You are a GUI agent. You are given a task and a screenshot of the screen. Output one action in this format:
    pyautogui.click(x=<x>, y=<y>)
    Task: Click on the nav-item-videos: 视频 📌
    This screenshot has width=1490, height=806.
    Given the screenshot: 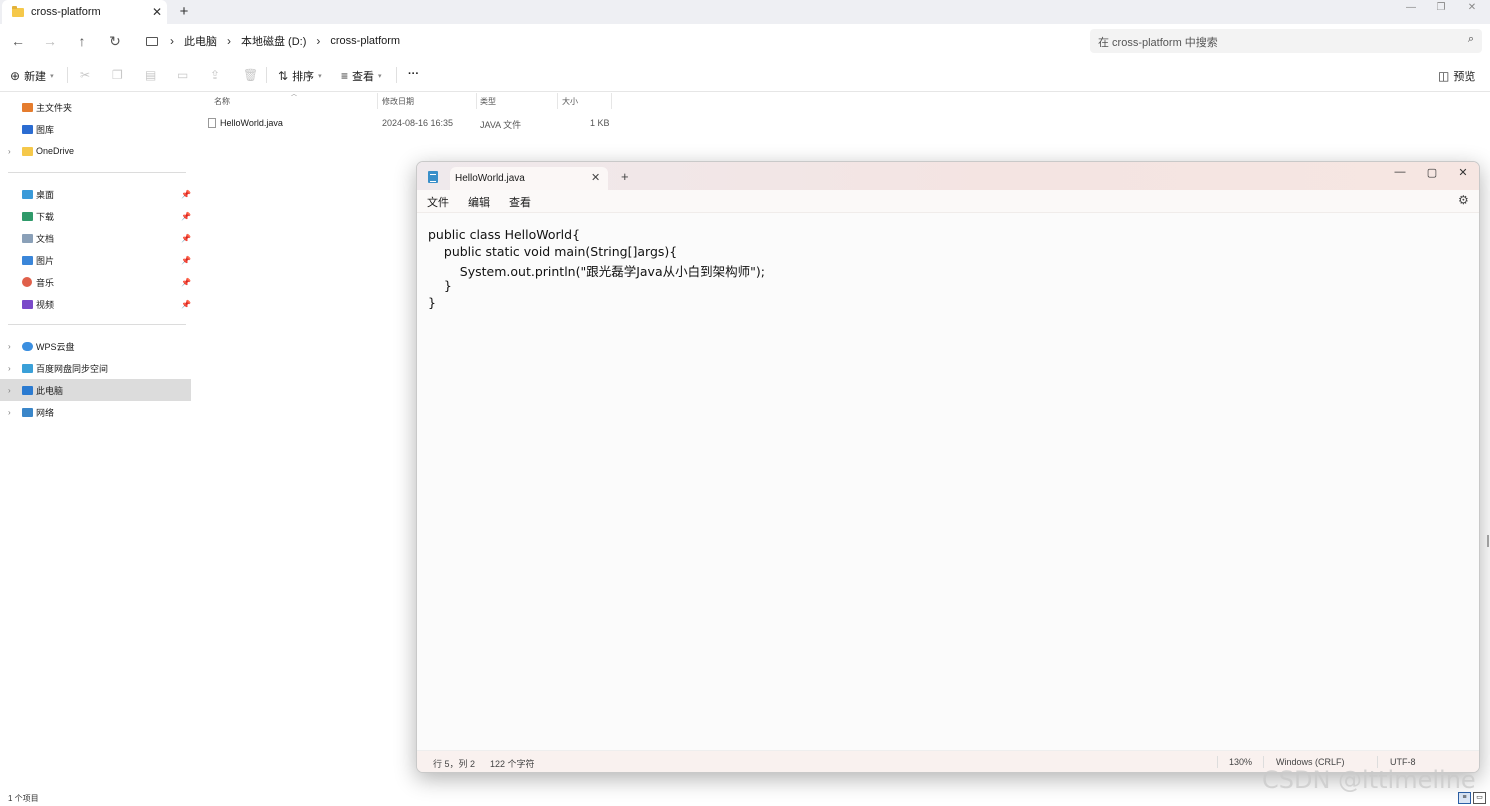 What is the action you would take?
    pyautogui.click(x=95, y=304)
    